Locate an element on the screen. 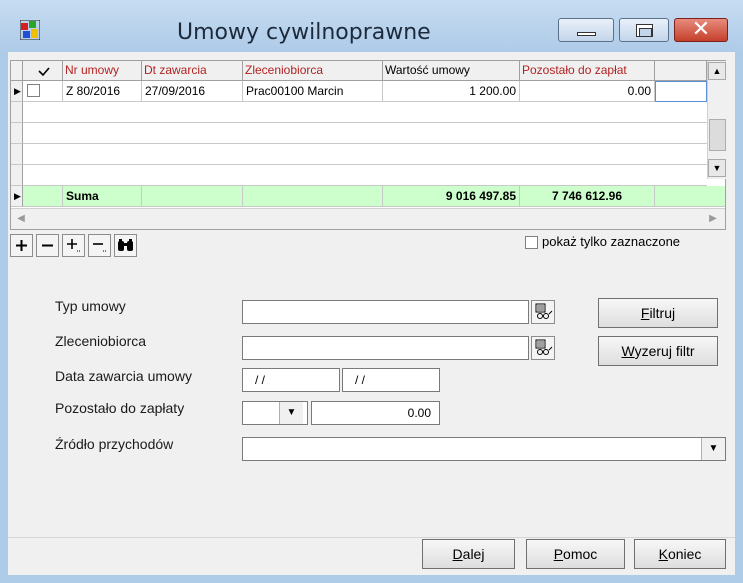 Image resolution: width=743 pixels, height=583 pixels. minus-multi-icon is located at coordinates (99, 247).